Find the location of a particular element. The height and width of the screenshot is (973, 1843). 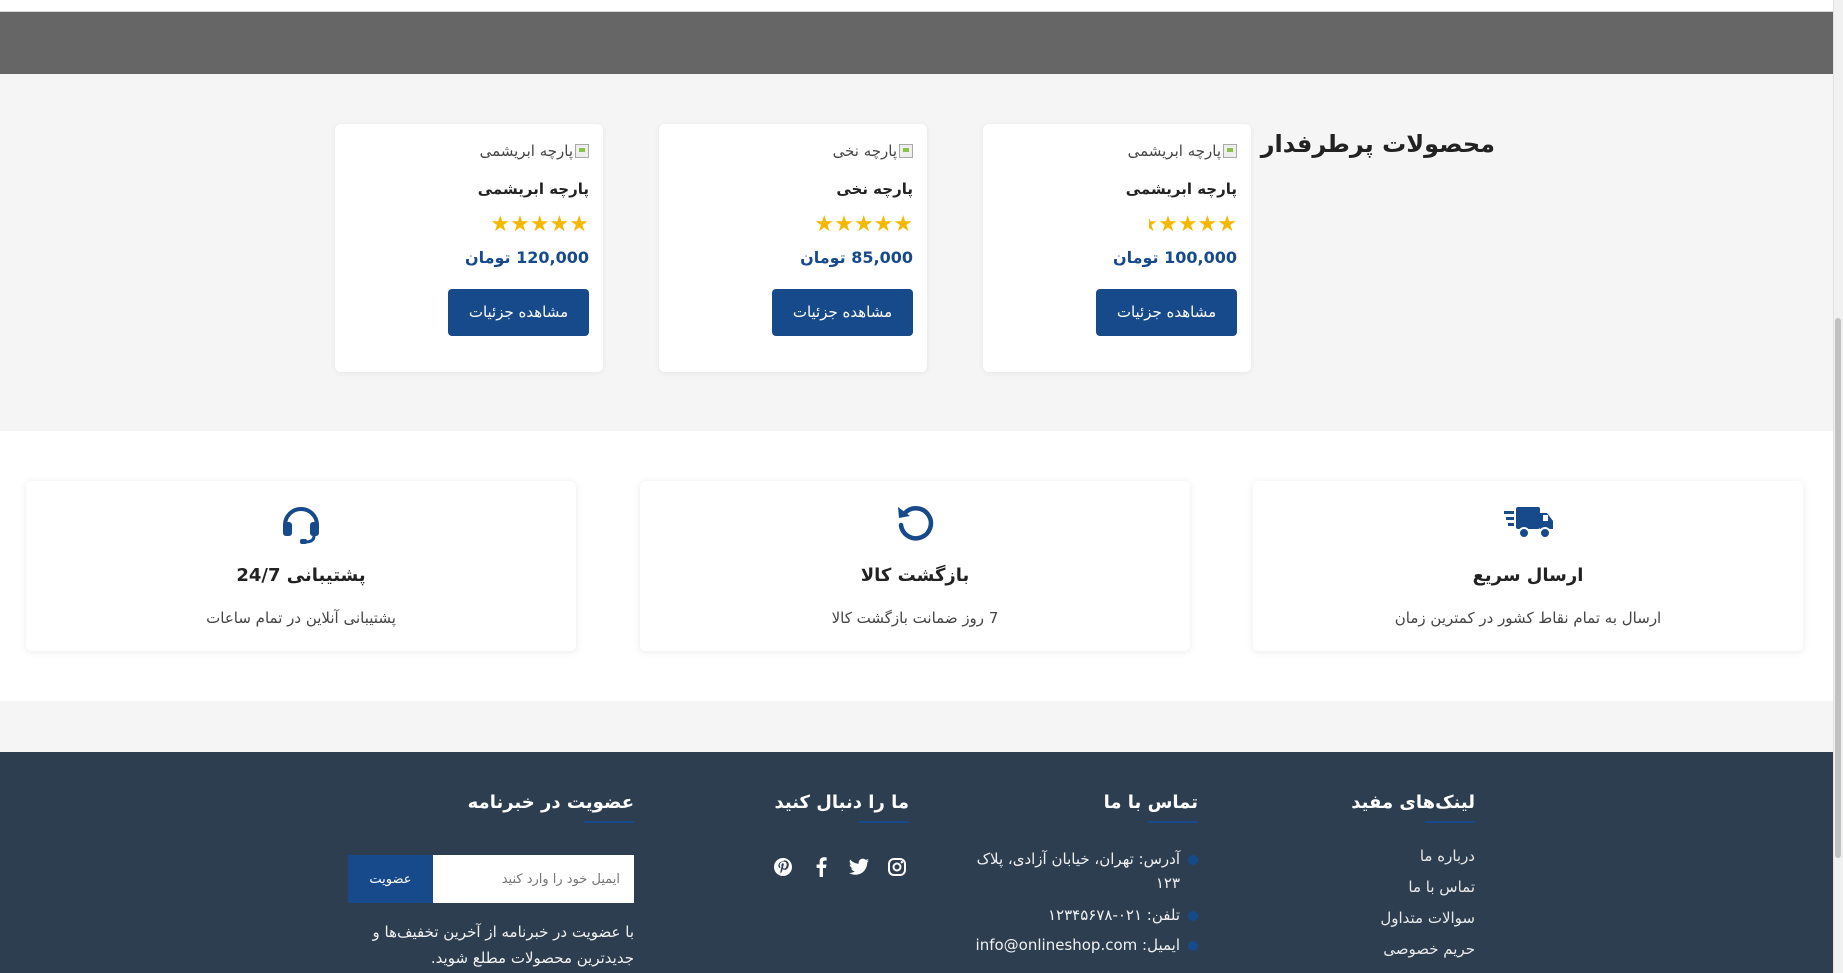

feature-desc: ارسال به تمام نقاط کشور در کمترین زمان is located at coordinates (1528, 618).